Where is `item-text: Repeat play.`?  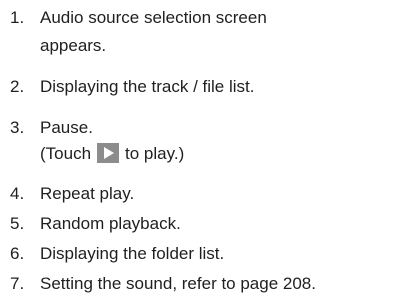
item-text: Repeat play. is located at coordinates (87, 193).